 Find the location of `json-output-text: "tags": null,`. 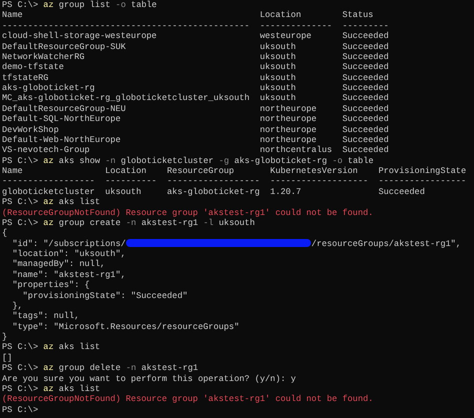

json-output-text: "tags": null, is located at coordinates (46, 316).